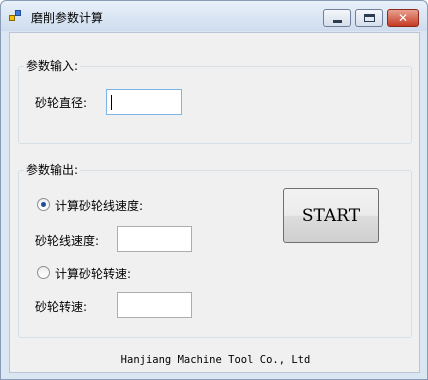 This screenshot has width=428, height=380. What do you see at coordinates (61, 307) in the screenshot?
I see `rotation-speed-label: 砂轮转速:` at bounding box center [61, 307].